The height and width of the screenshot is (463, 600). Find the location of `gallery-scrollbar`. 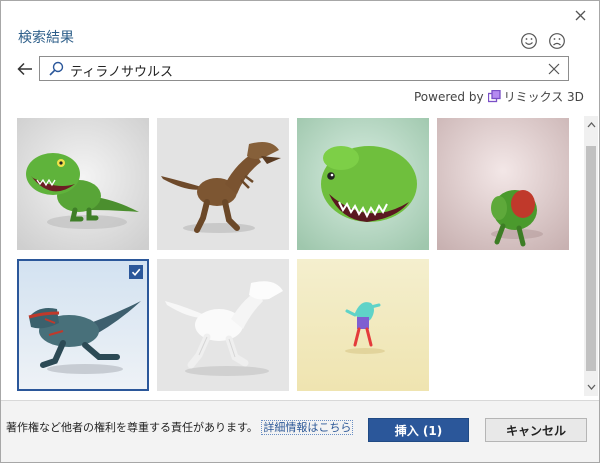

gallery-scrollbar is located at coordinates (591, 256).